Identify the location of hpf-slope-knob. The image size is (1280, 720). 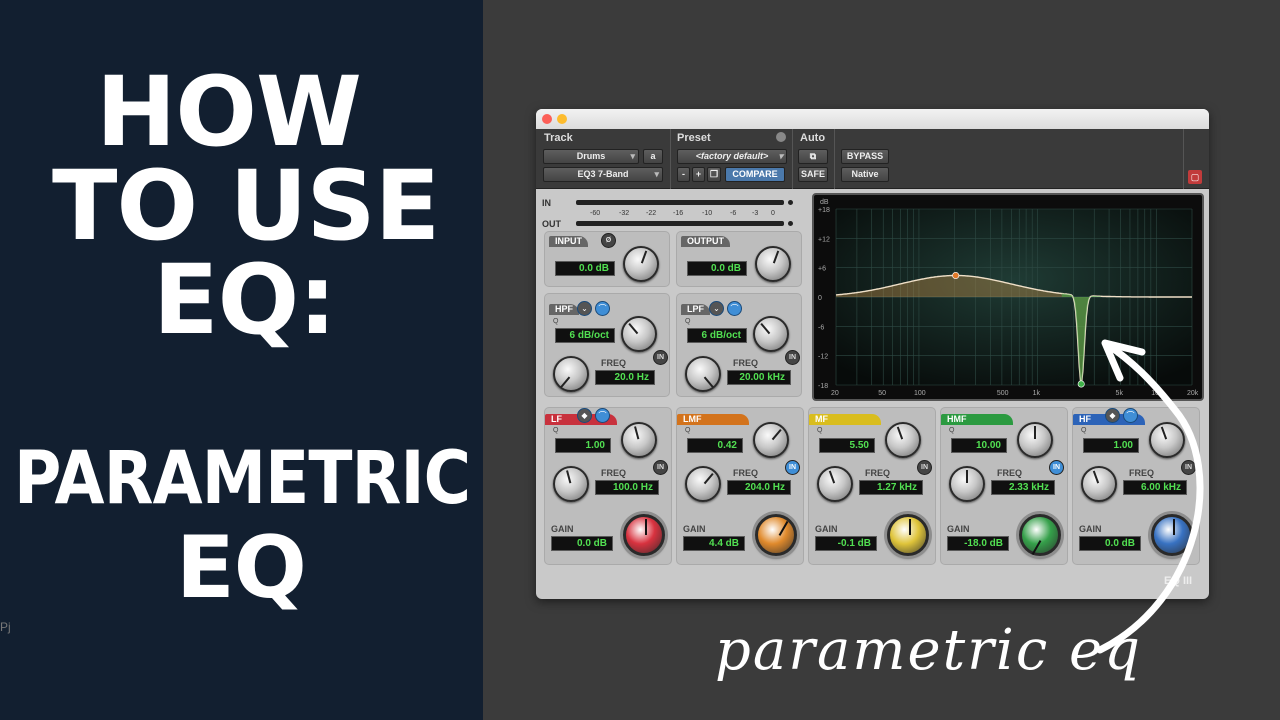
(639, 334).